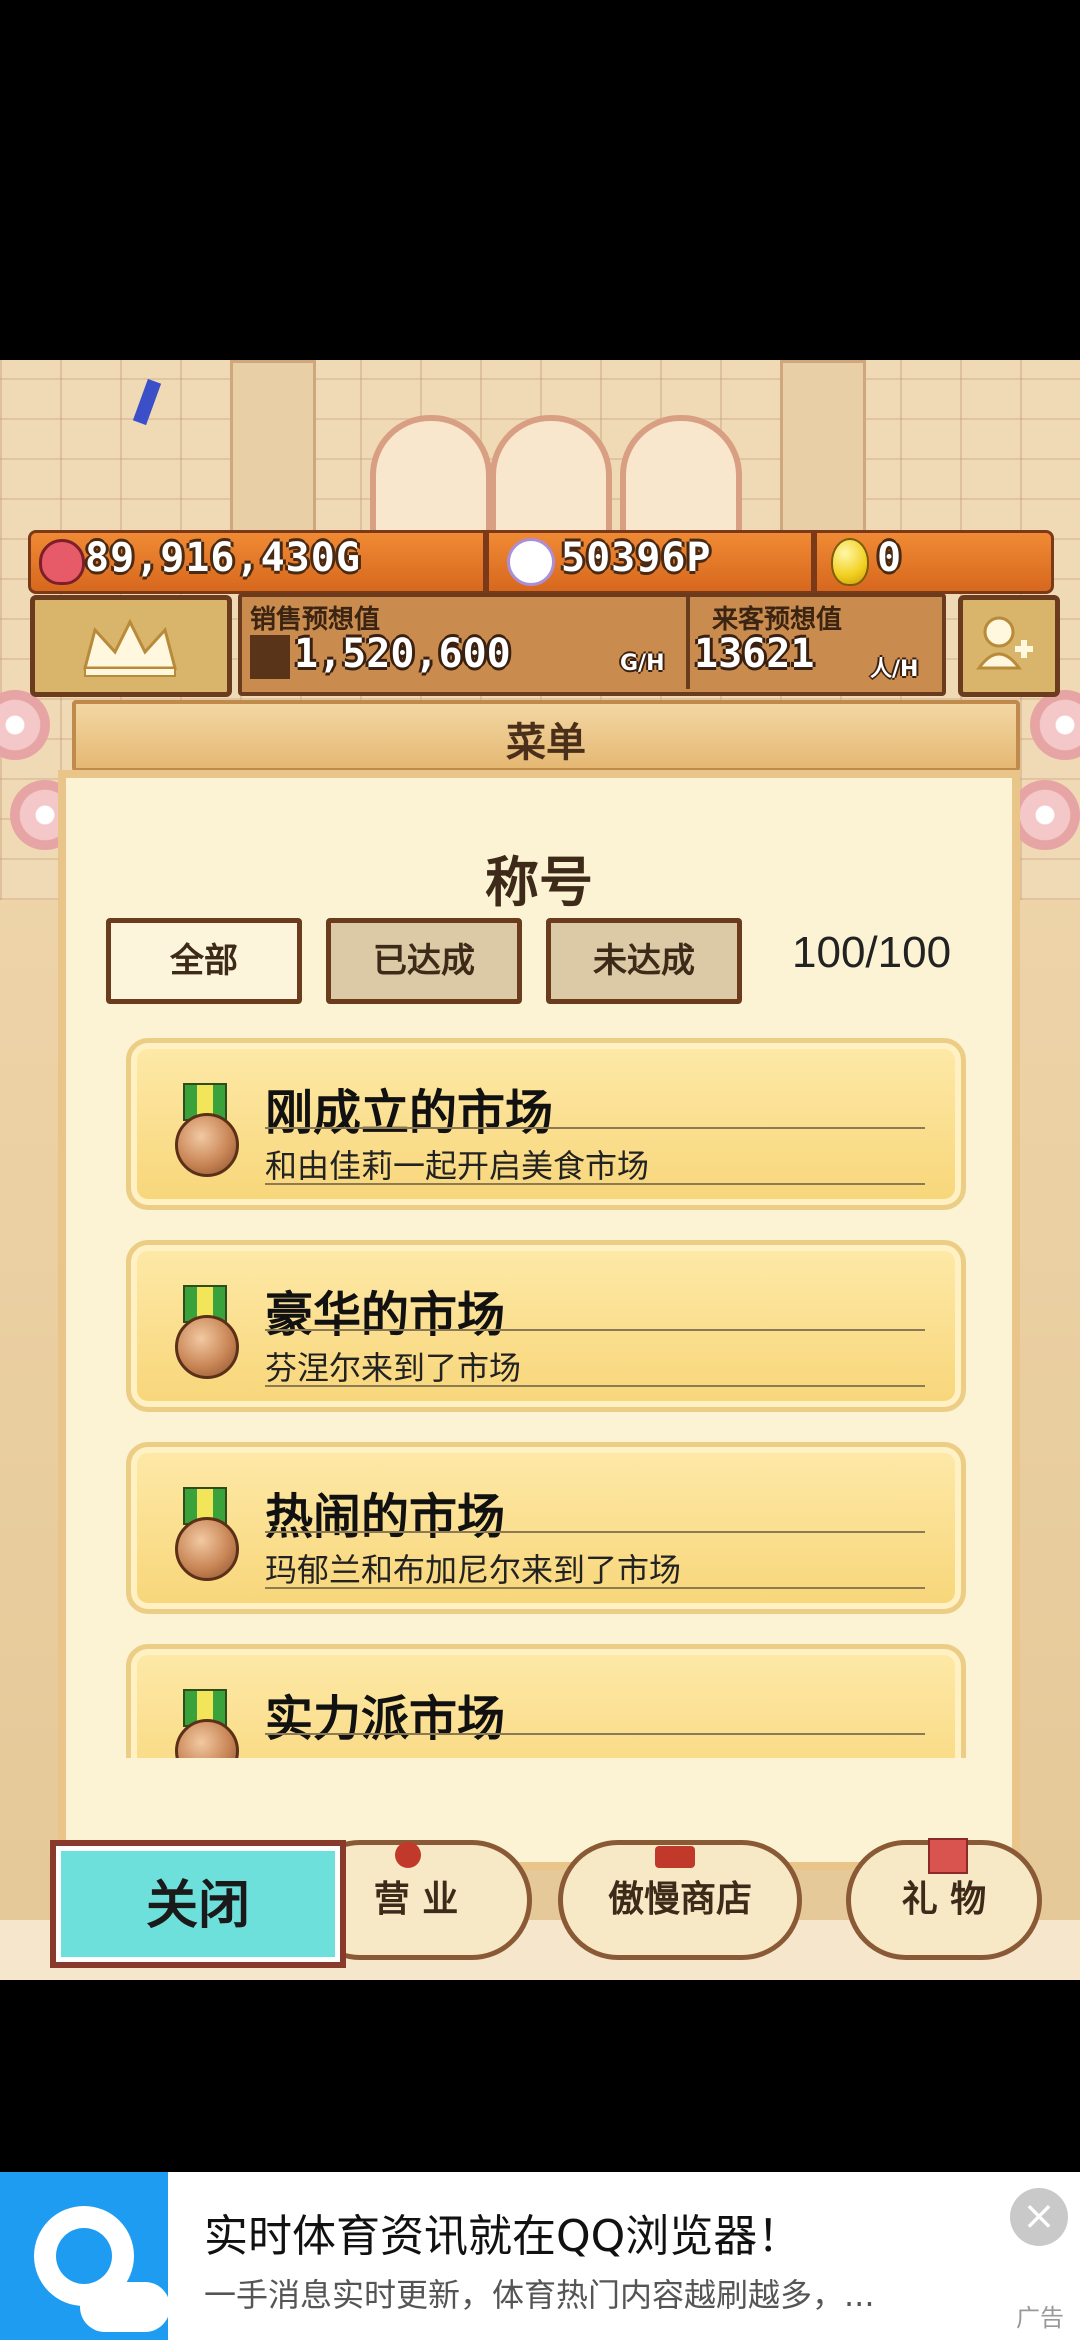 This screenshot has height=2340, width=1080. What do you see at coordinates (385, 1719) in the screenshot?
I see `title-name: 实力派市场` at bounding box center [385, 1719].